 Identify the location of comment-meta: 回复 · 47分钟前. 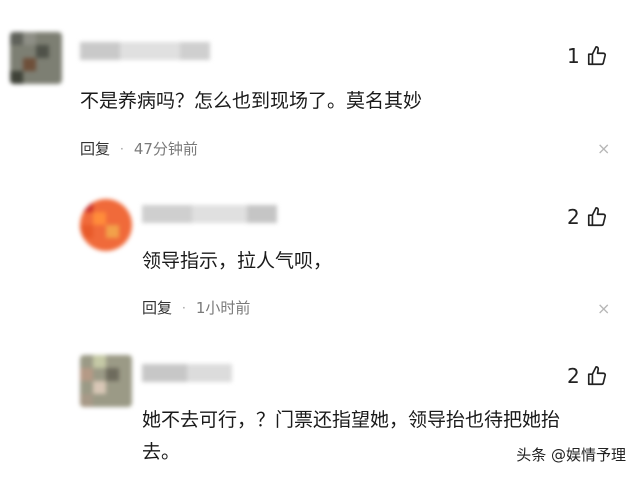
(139, 148).